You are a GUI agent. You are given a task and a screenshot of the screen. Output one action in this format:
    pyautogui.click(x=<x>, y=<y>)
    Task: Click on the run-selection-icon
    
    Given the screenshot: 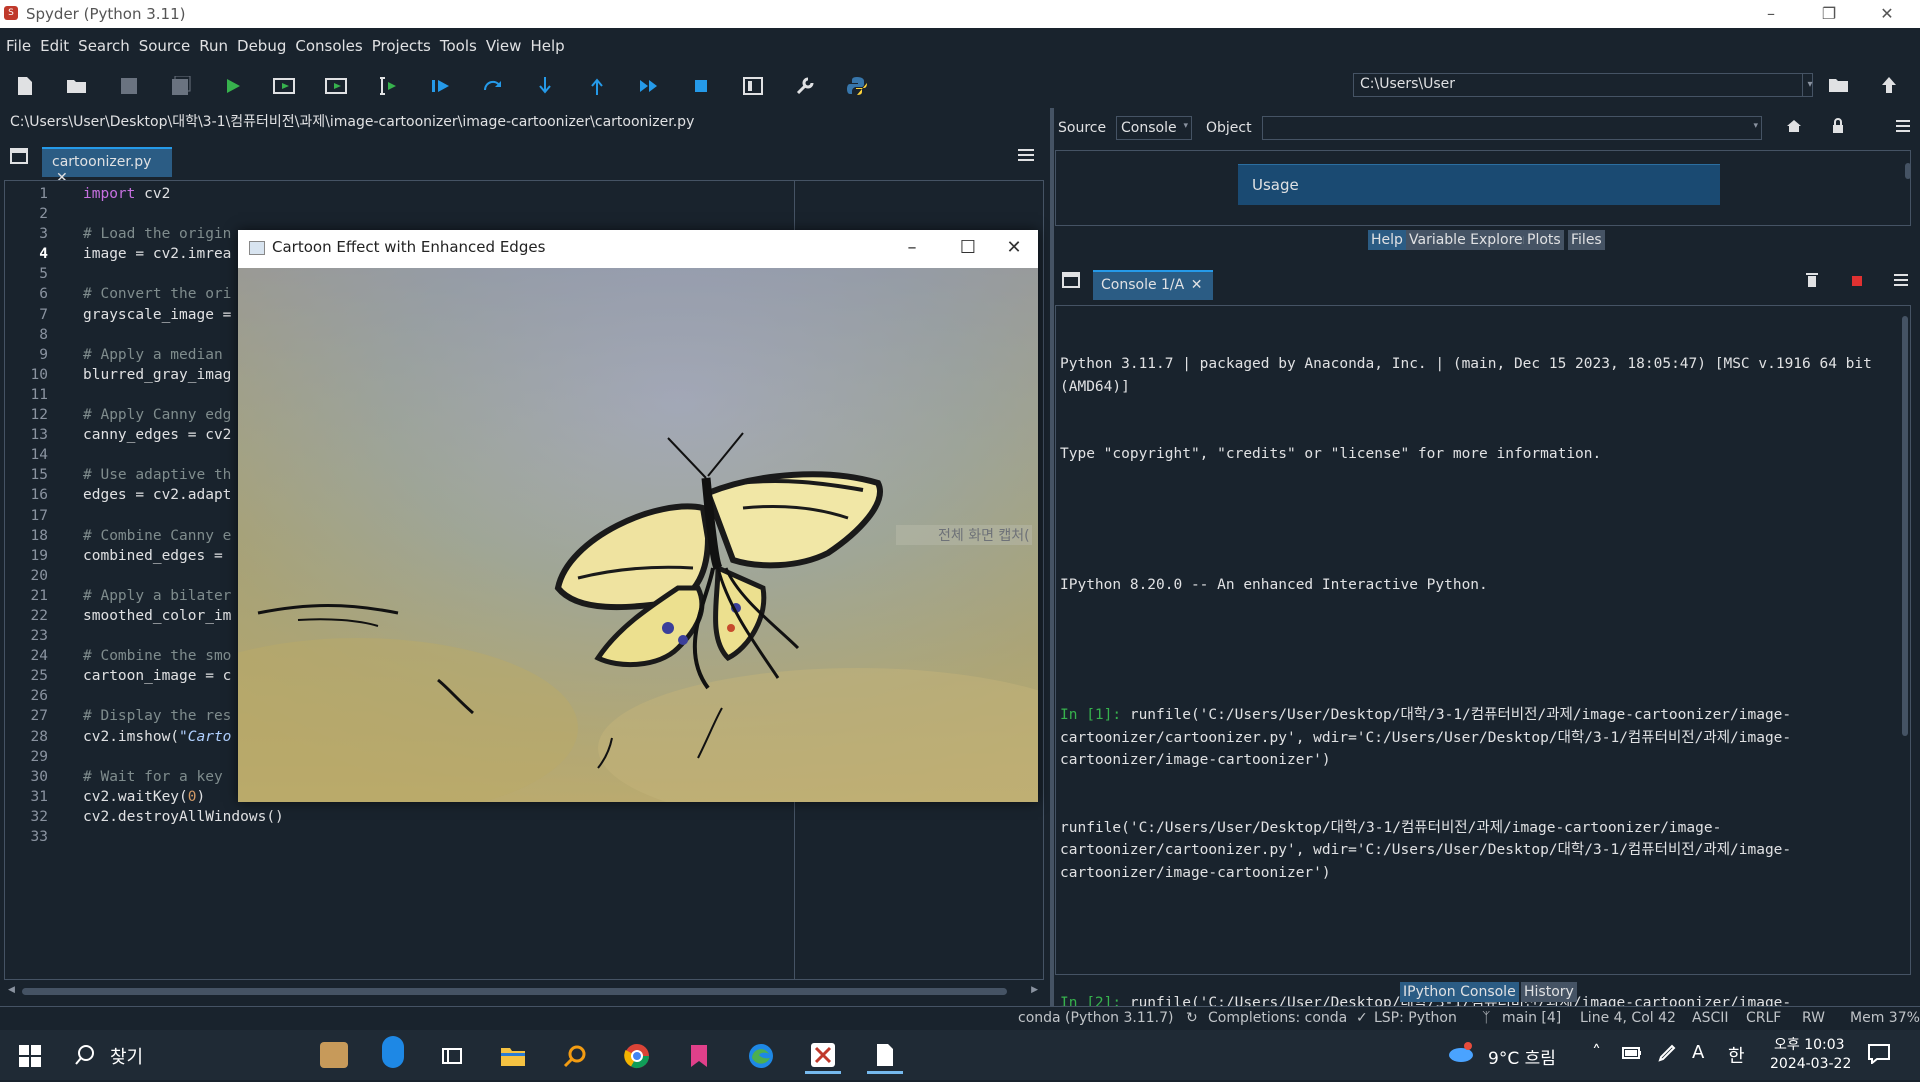 What is the action you would take?
    pyautogui.click(x=389, y=86)
    